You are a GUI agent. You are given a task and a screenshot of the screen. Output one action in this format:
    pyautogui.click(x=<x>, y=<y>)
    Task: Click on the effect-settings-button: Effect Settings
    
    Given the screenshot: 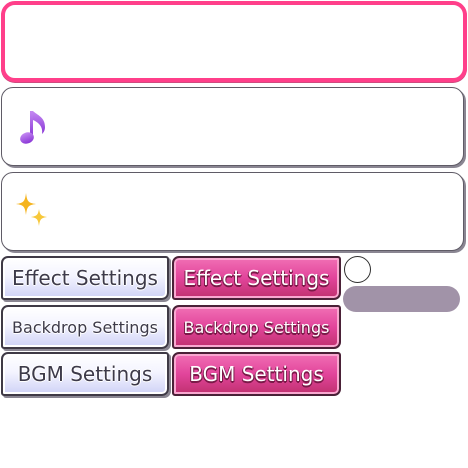 What is the action you would take?
    pyautogui.click(x=85, y=278)
    